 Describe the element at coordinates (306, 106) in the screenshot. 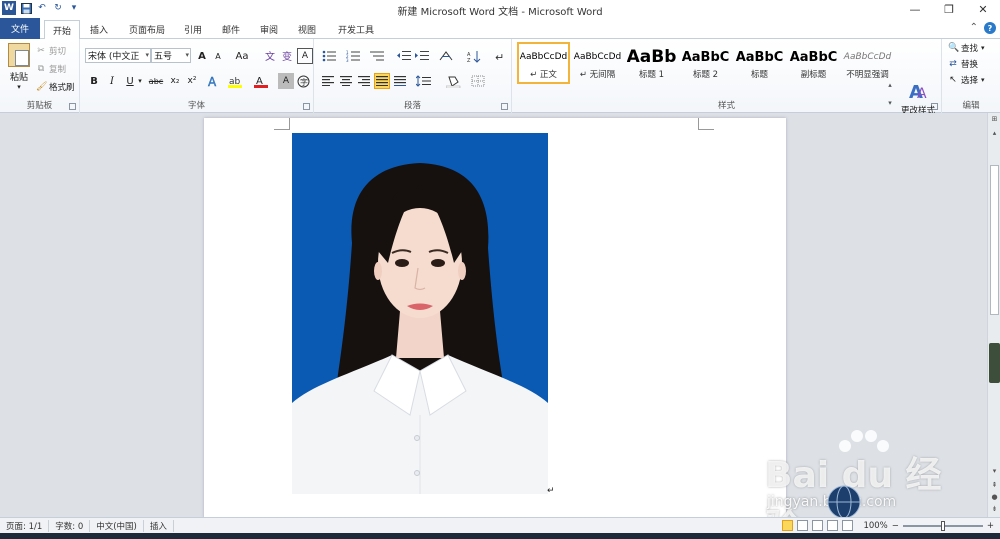

I see `font-launcher-icon` at that location.